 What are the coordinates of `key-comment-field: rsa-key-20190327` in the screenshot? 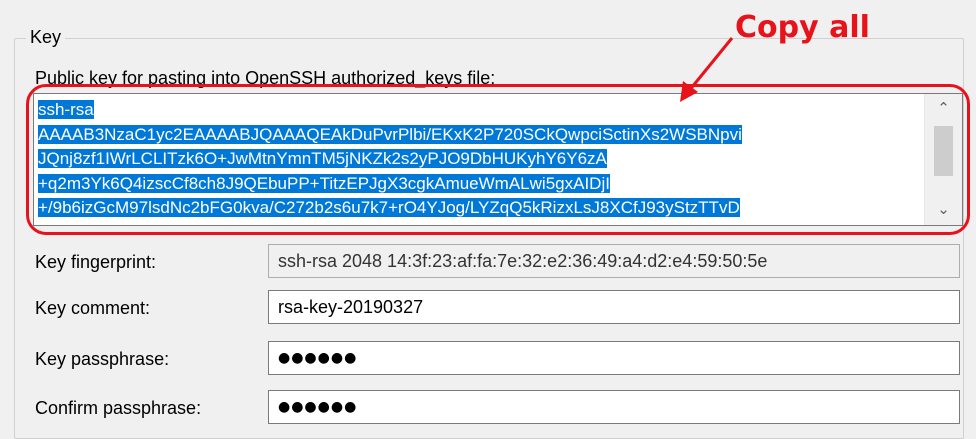 It's located at (614, 307).